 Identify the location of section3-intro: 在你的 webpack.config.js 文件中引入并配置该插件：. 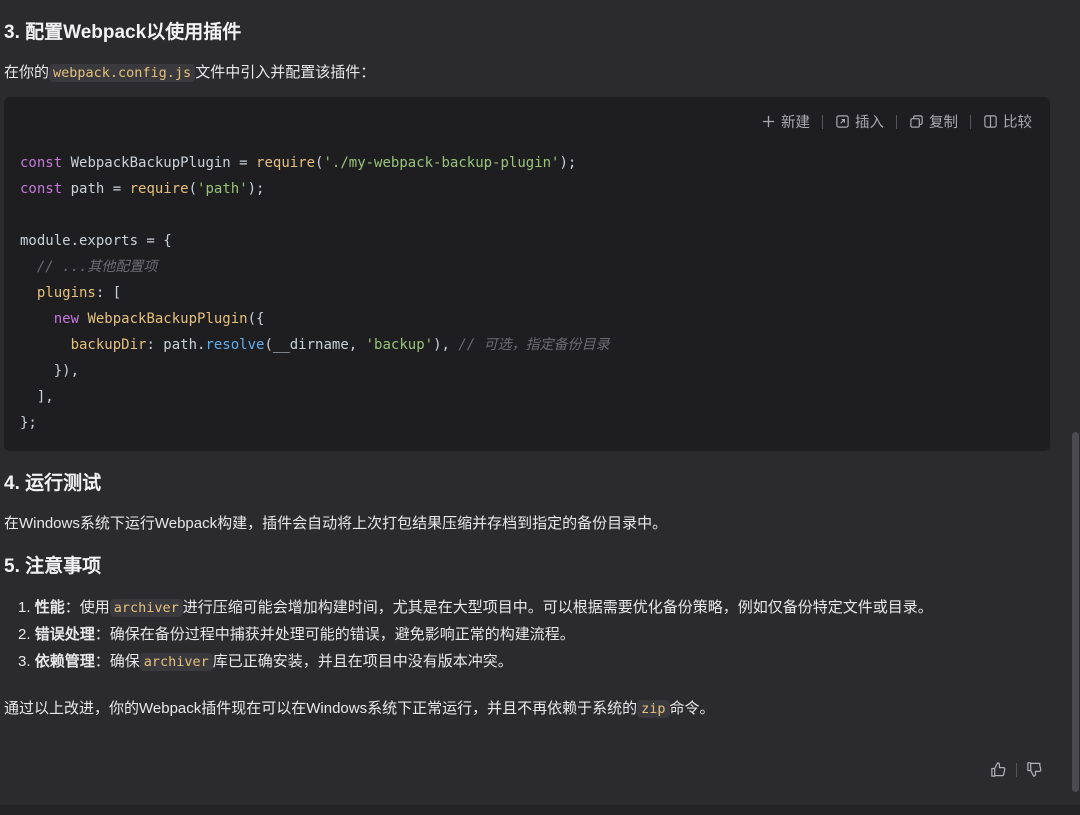
(190, 73).